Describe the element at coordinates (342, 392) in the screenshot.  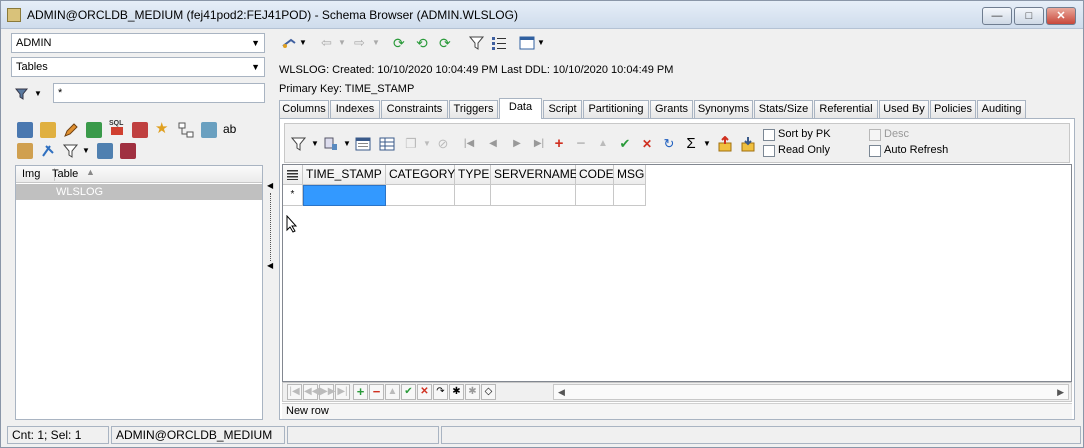
I see `last-record-button: ▶|` at that location.